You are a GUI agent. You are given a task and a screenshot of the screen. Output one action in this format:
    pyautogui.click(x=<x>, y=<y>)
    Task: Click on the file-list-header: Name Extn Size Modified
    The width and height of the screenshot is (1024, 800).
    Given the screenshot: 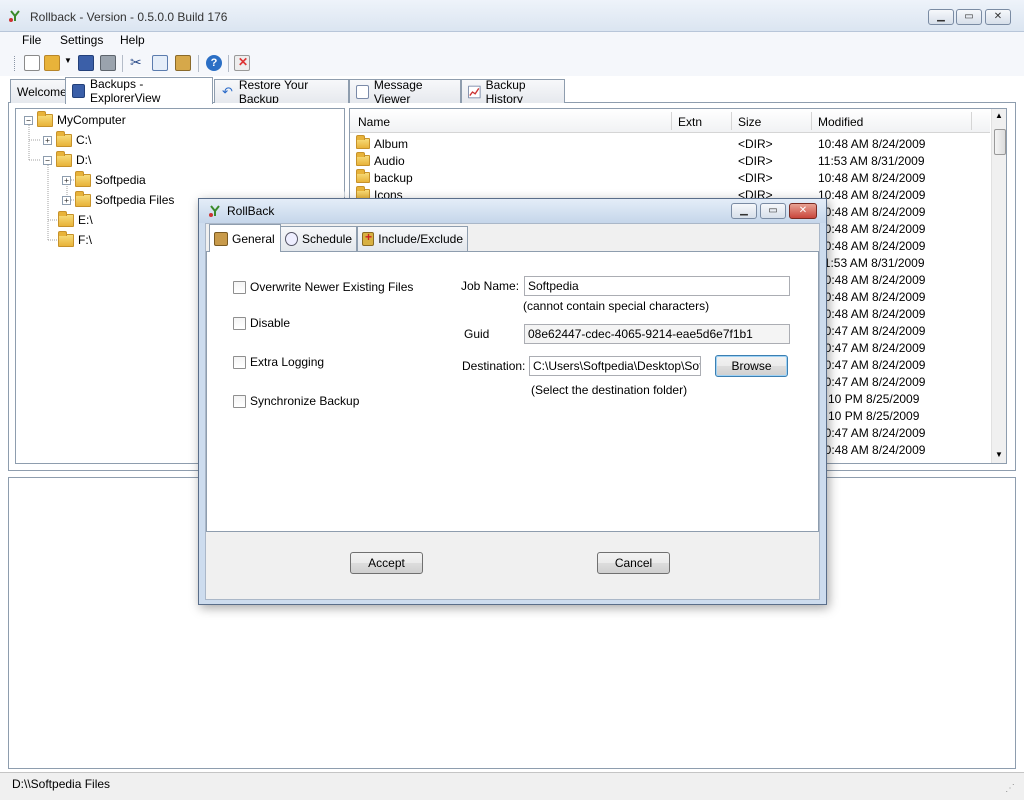 What is the action you would take?
    pyautogui.click(x=670, y=121)
    